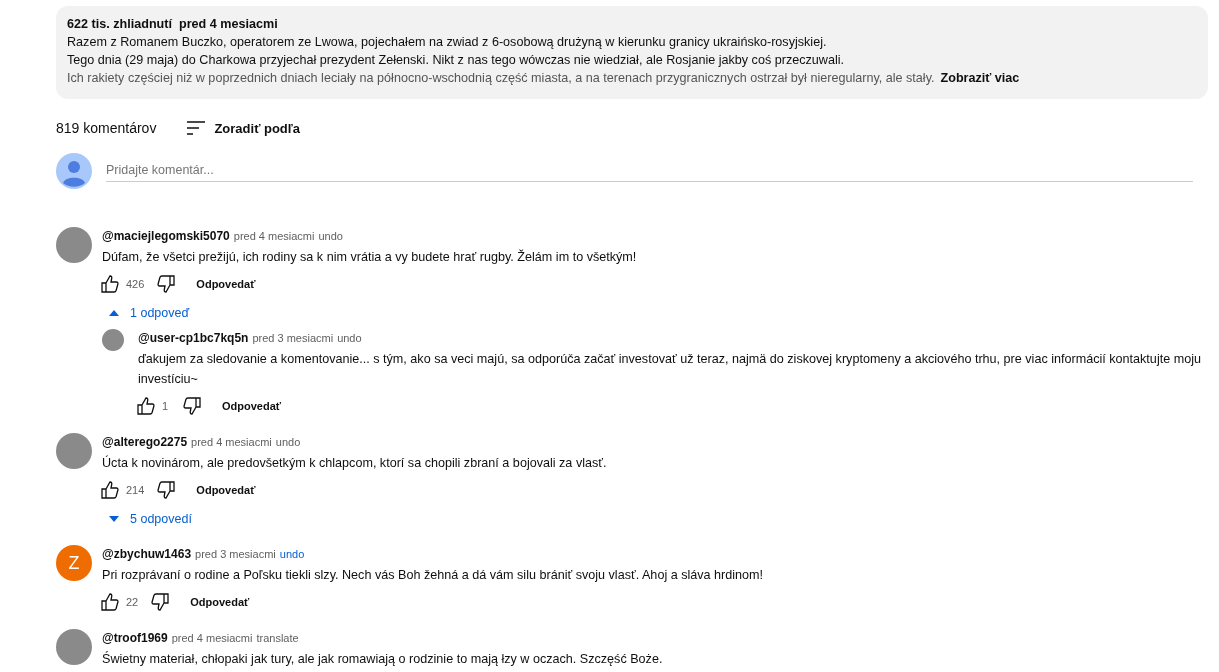 The image size is (1219, 672). What do you see at coordinates (135, 638) in the screenshot?
I see `comment-author: @troof1969` at bounding box center [135, 638].